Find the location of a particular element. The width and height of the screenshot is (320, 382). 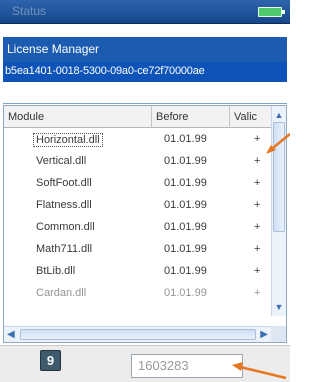

license-manager-header: License Manager is located at coordinates (145, 49).